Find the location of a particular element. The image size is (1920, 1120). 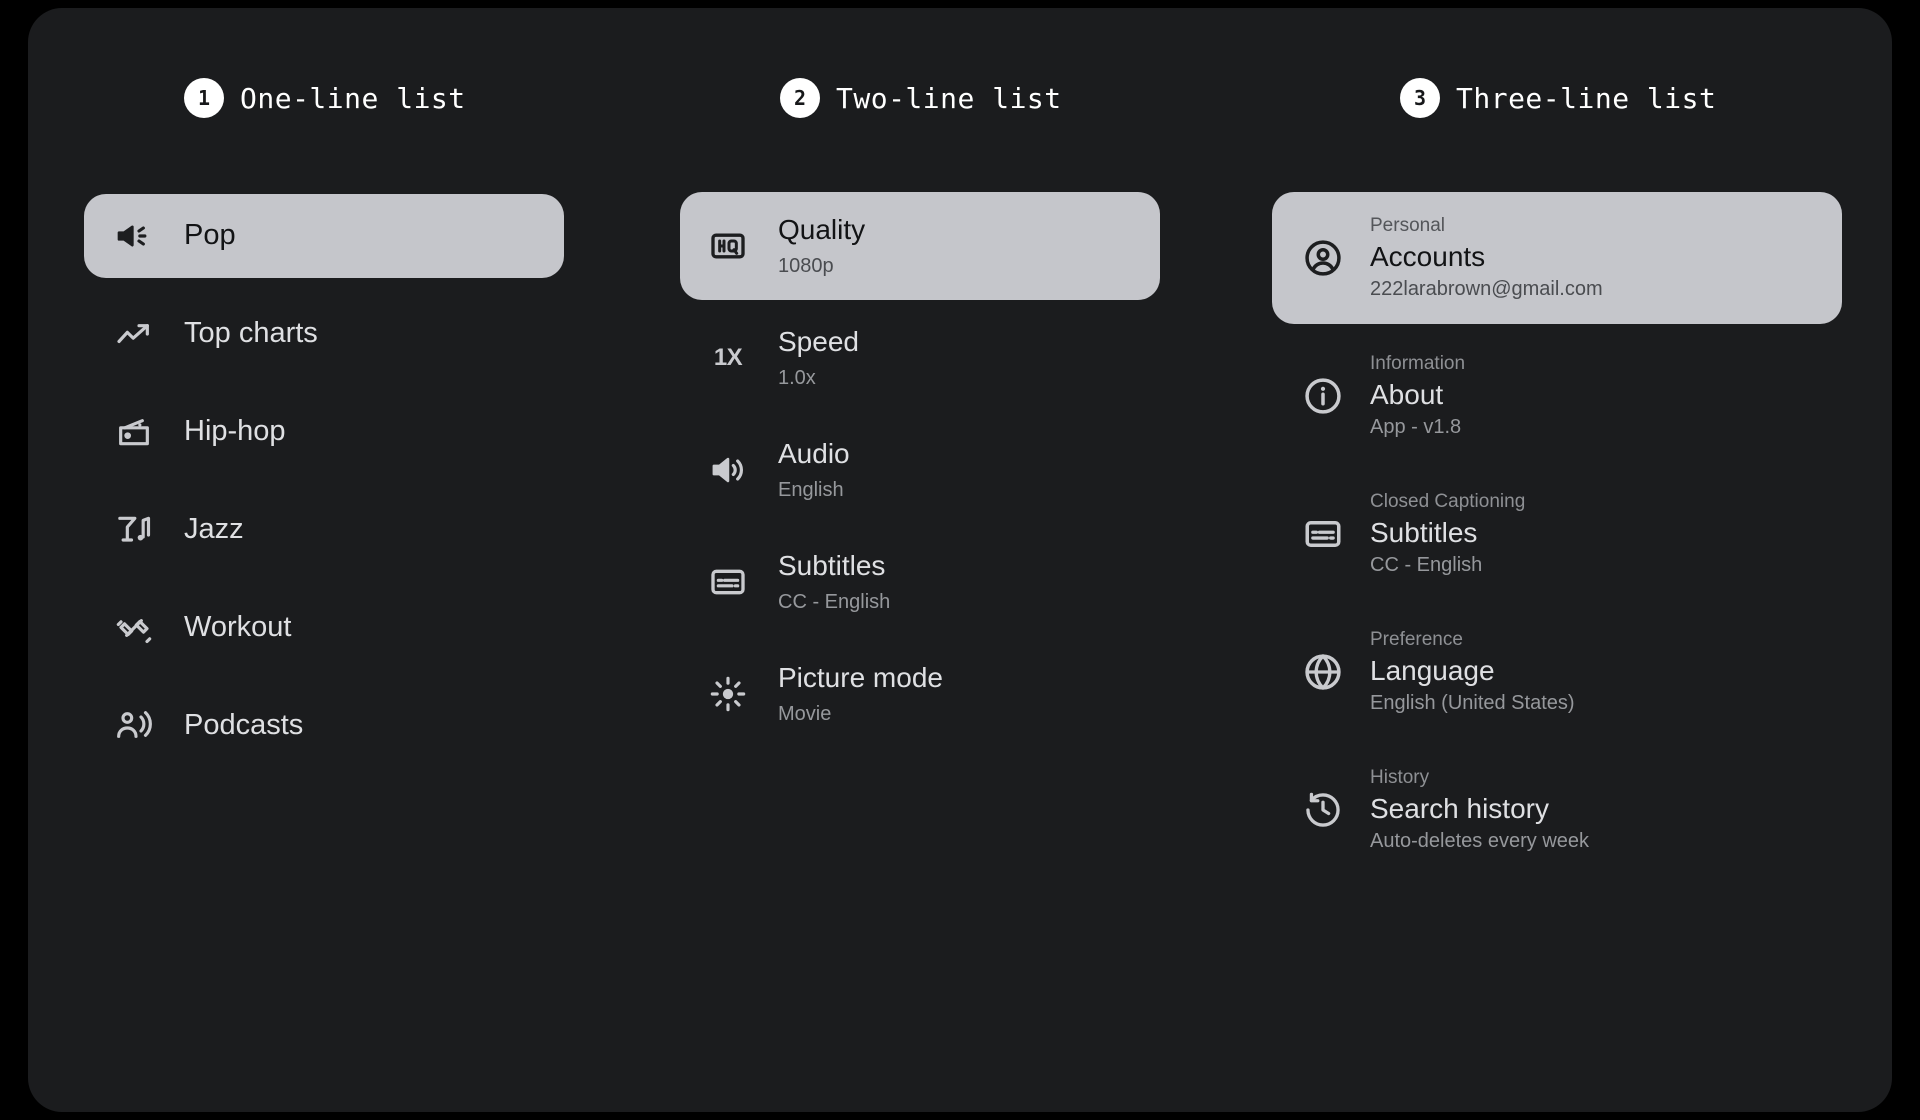

account-circle-icon is located at coordinates (1323, 258).